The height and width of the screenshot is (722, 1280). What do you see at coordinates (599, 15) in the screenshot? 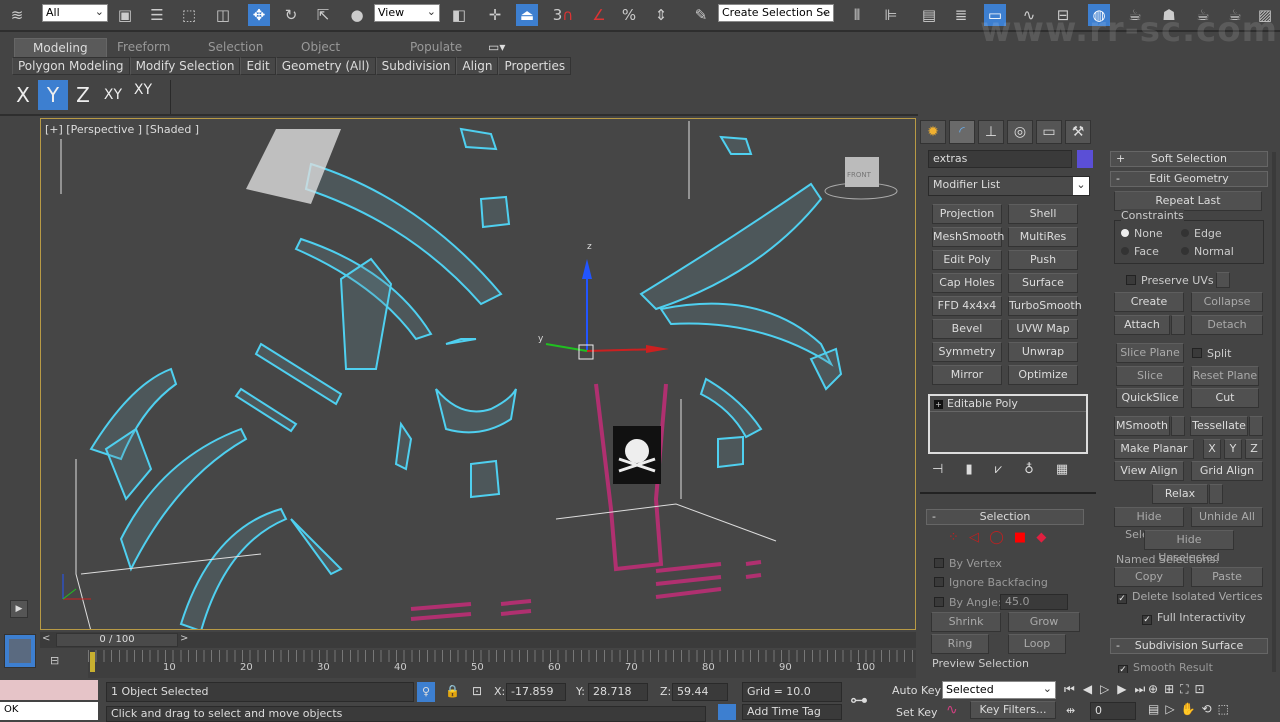
I see `angle-snap-icon: ∠` at bounding box center [599, 15].